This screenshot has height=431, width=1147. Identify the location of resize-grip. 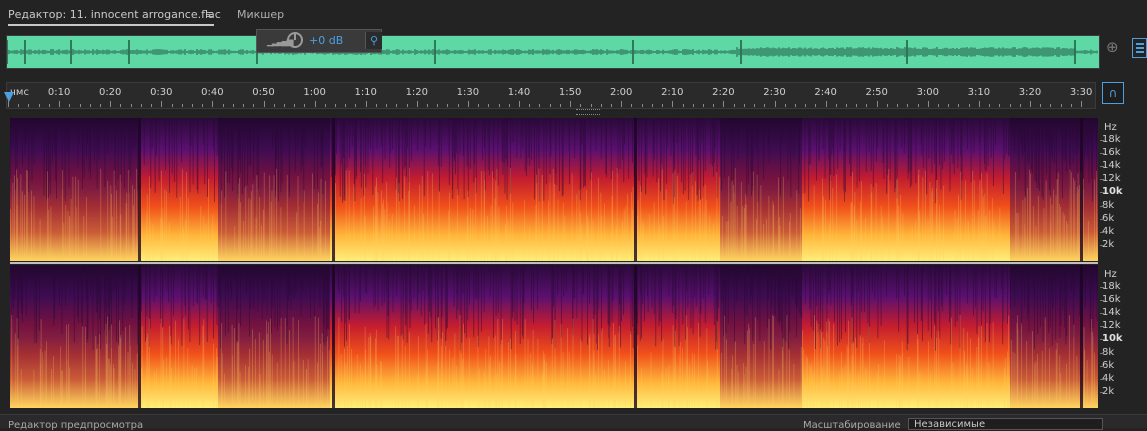
(588, 112).